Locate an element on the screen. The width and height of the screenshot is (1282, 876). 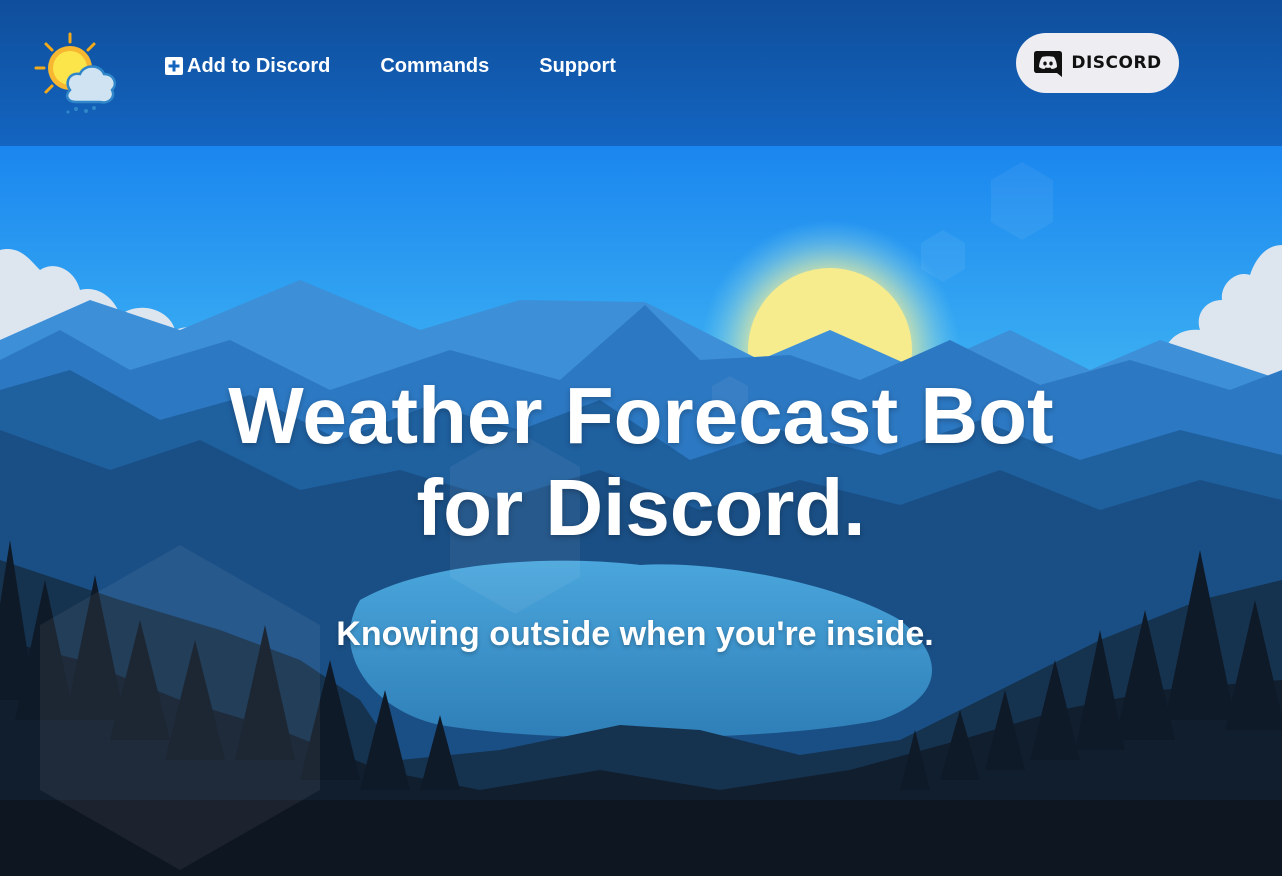
nav-links: Add to Discord Commands Support is located at coordinates (390, 66).